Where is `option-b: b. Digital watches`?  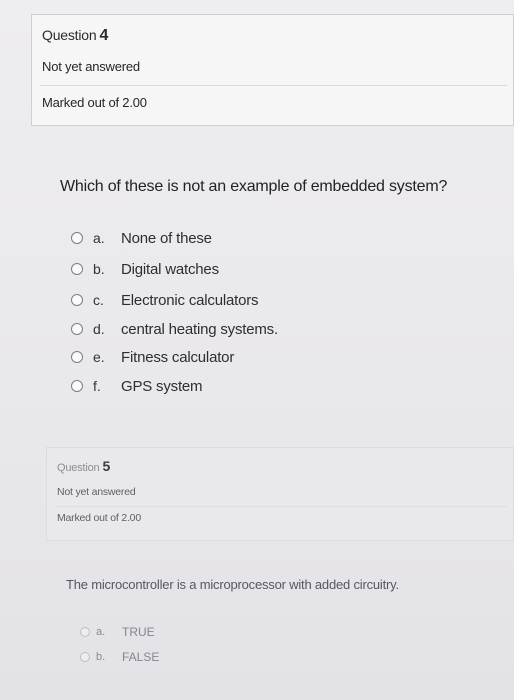 option-b: b. Digital watches is located at coordinates (145, 269).